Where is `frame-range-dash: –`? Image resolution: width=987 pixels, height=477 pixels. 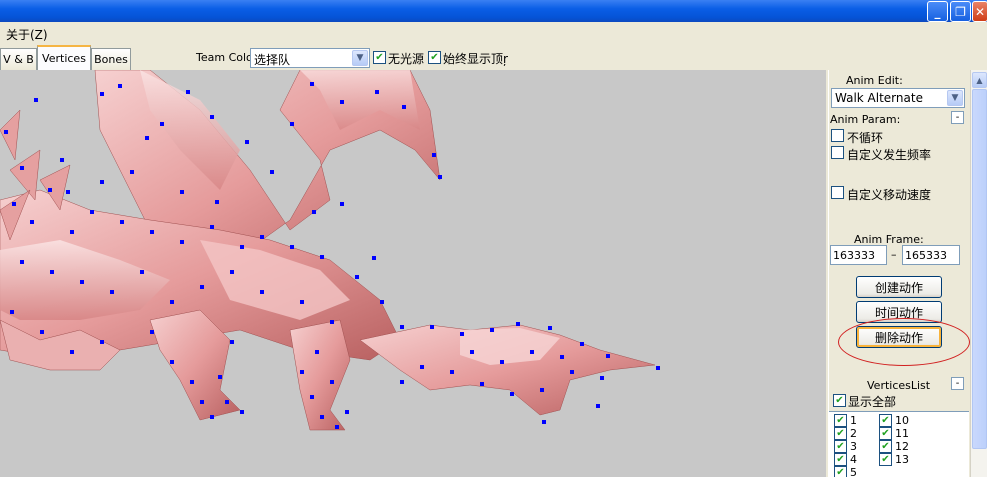
frame-range-dash: – is located at coordinates (894, 254).